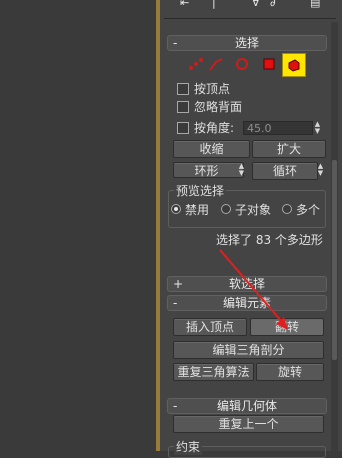  I want to click on edge-icon, so click(216, 64).